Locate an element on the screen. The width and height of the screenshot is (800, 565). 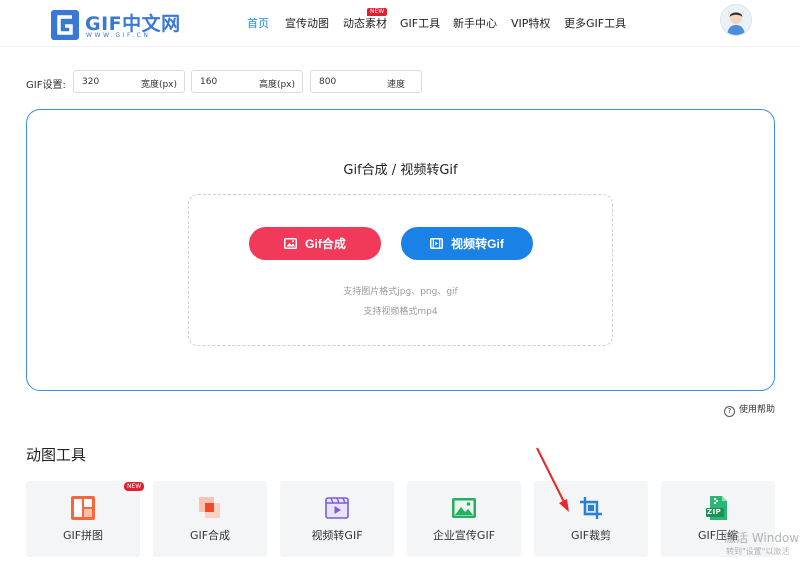
image-format-hint: 支持图片格式jpg、png、gif is located at coordinates (400, 292).